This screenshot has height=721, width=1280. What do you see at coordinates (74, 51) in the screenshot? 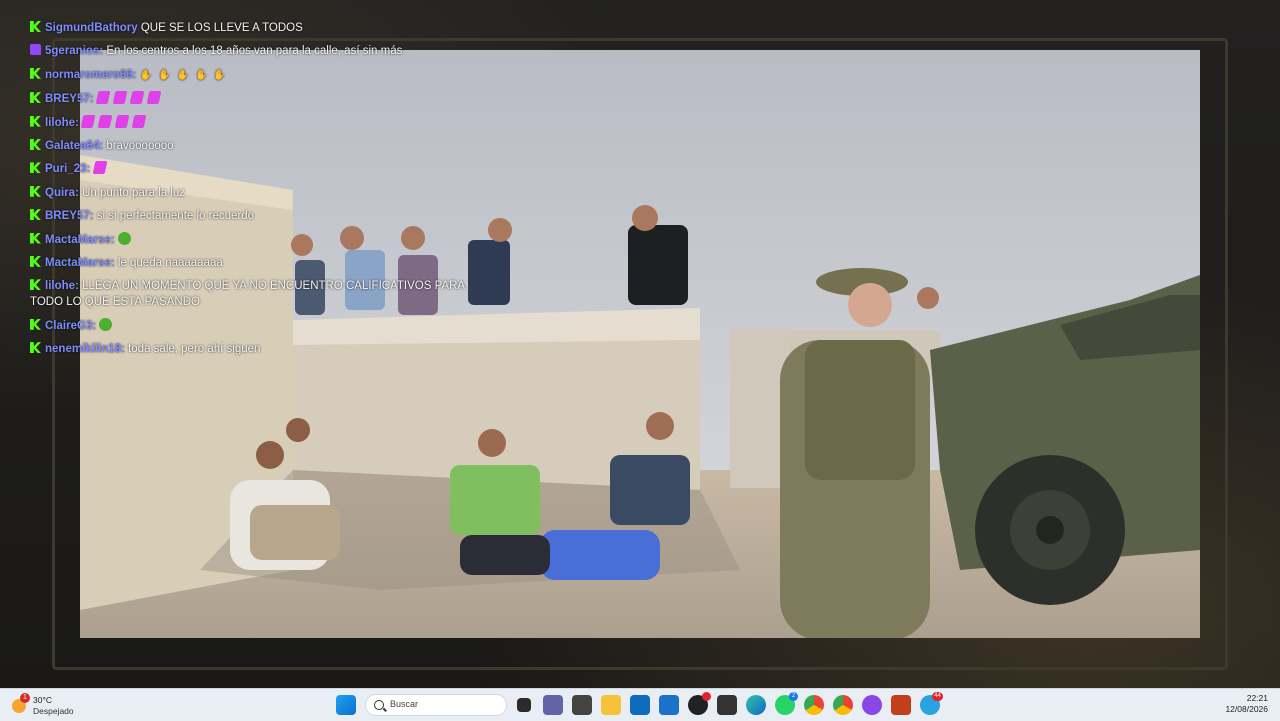
I see `chat-username: 5geranios:` at bounding box center [74, 51].